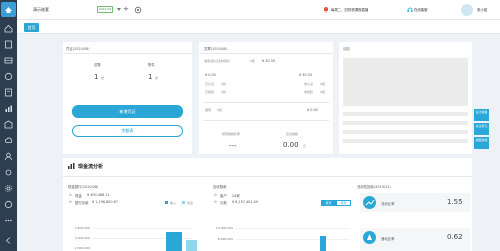 The height and width of the screenshot is (251, 500). Describe the element at coordinates (292, 134) in the screenshot. I see `tax-payable-label: 应交税额` at that location.